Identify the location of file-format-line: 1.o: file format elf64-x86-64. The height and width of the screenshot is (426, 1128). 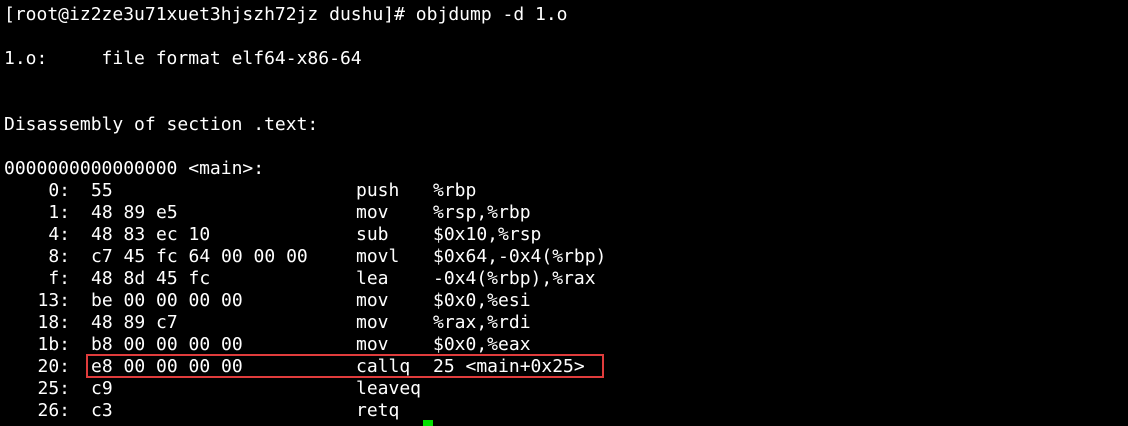
(183, 58).